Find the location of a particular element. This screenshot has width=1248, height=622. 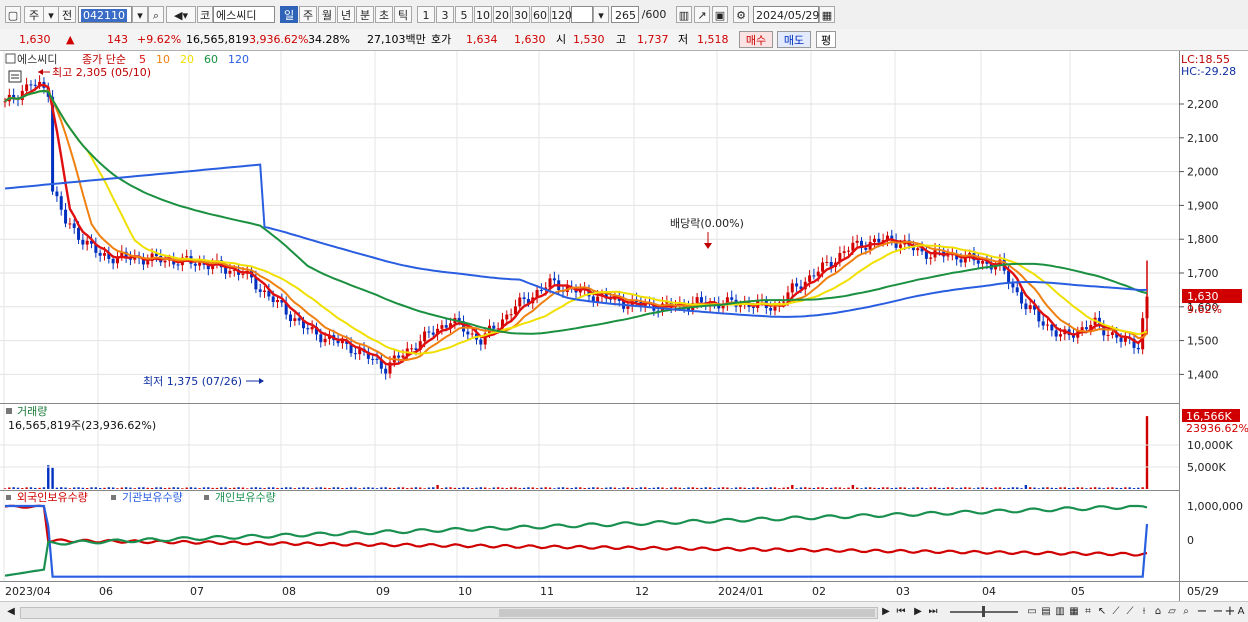

interval-30: 30 is located at coordinates (521, 14).